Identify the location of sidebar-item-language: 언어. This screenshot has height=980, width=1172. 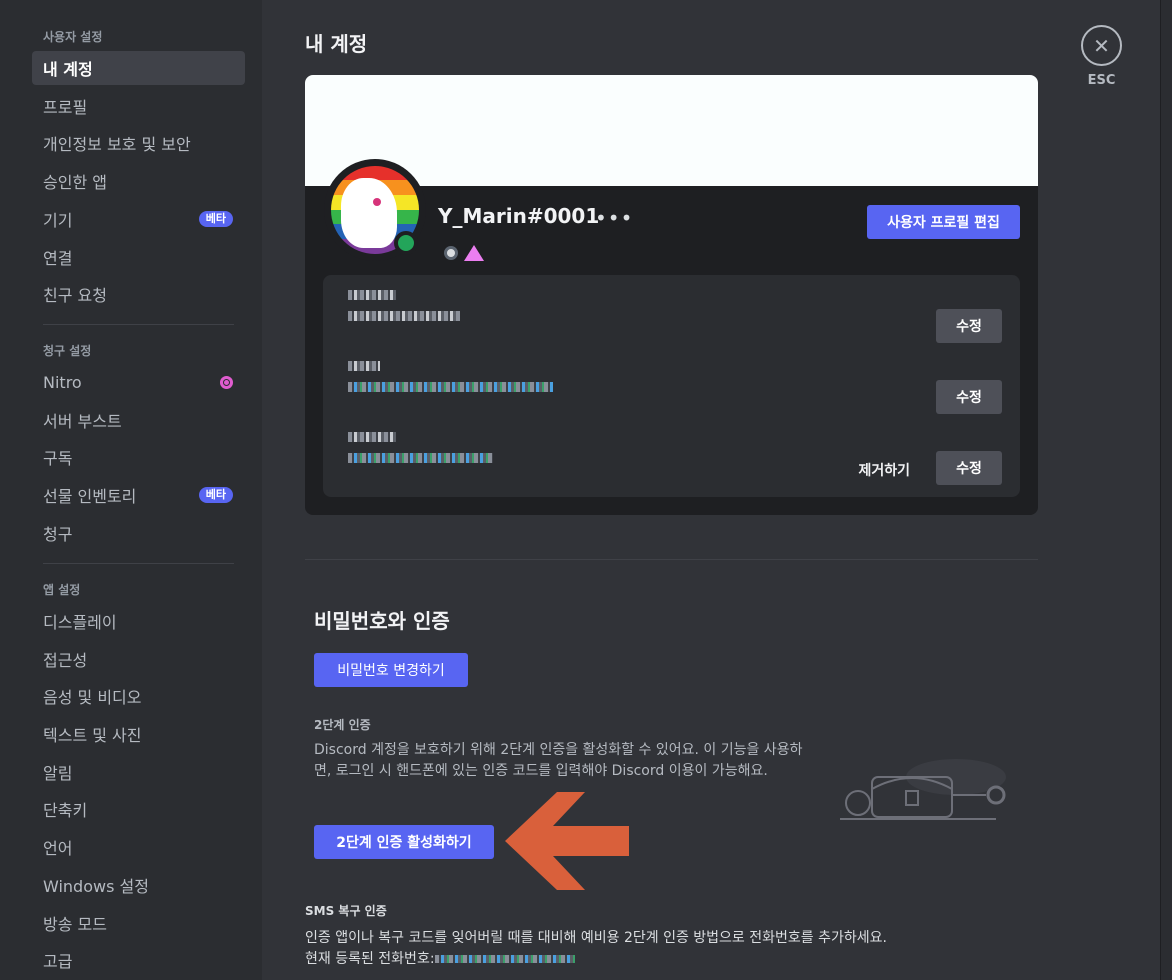
(138, 847).